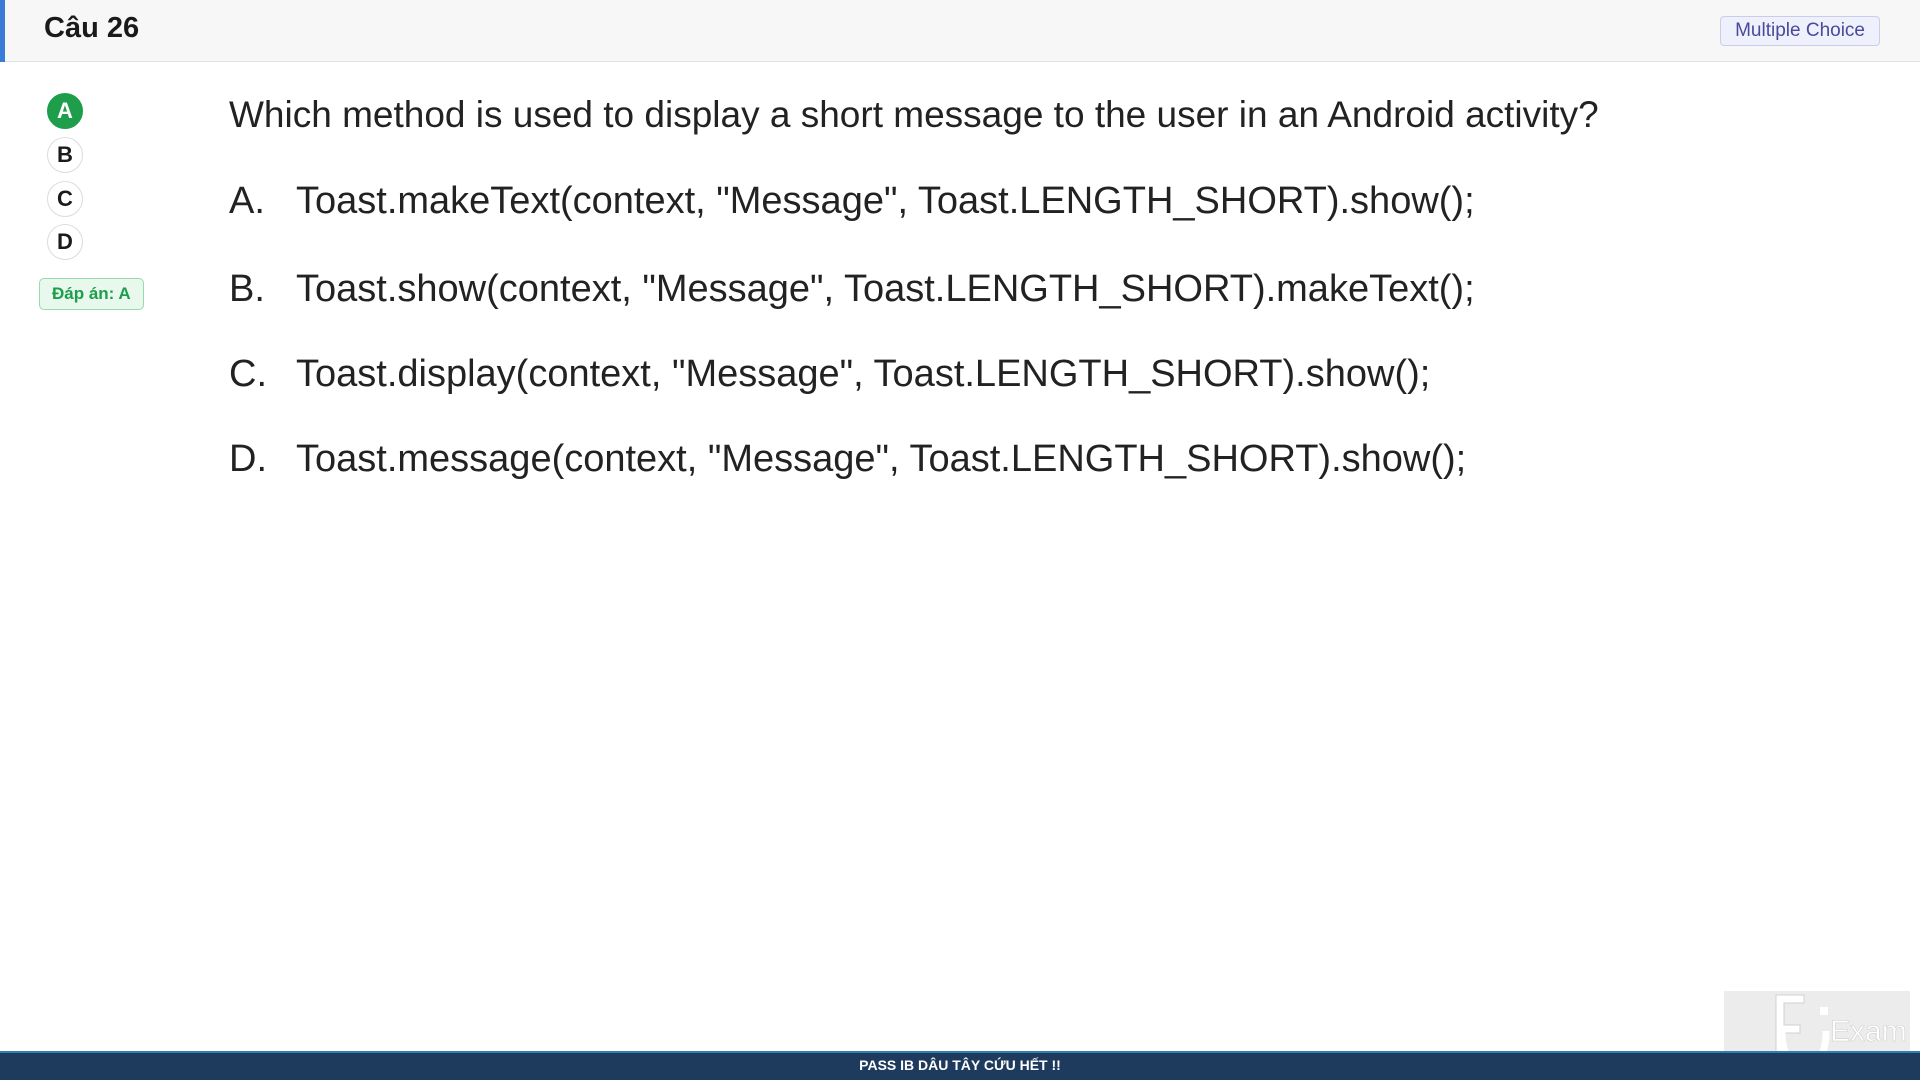 Image resolution: width=1920 pixels, height=1080 pixels. I want to click on option-letter: C., so click(248, 374).